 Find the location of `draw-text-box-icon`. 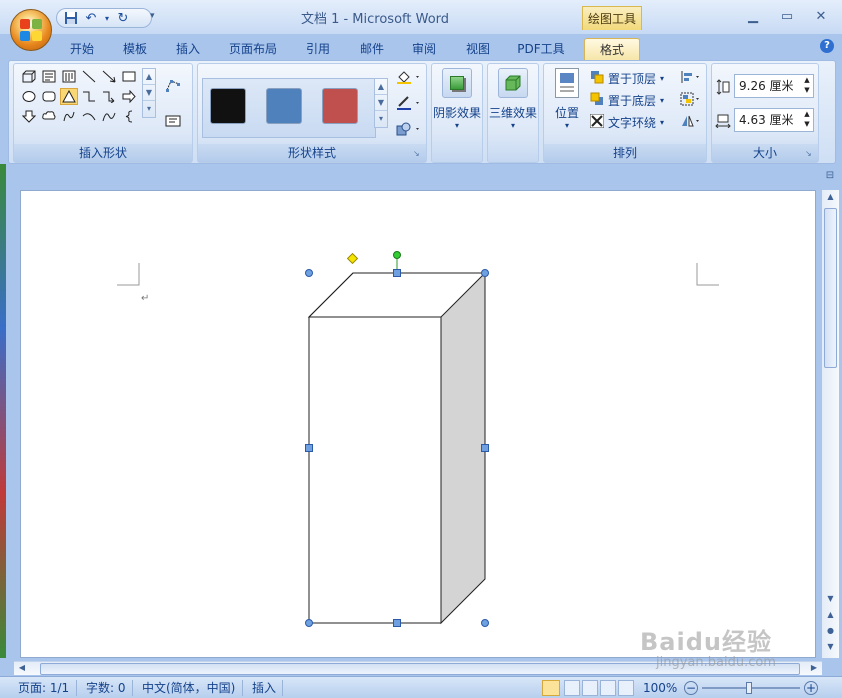

draw-text-box-icon is located at coordinates (173, 120).